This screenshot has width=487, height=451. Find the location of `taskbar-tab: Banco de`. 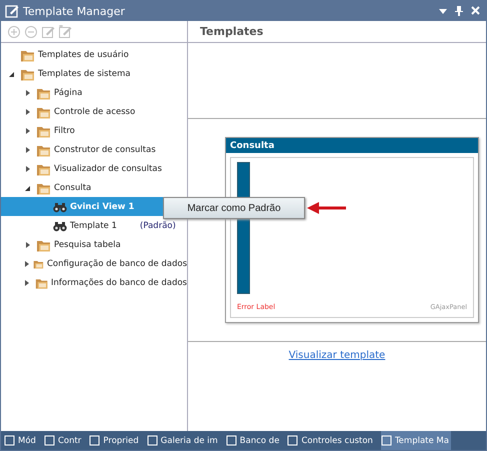

taskbar-tab: Banco de is located at coordinates (254, 440).